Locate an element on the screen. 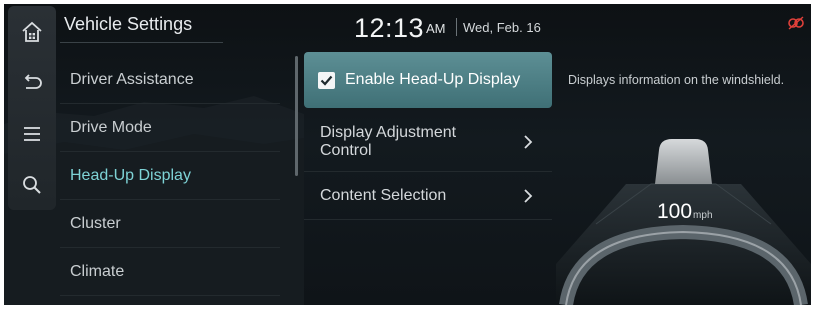 This screenshot has height=309, width=815. menu-item-label: Climate is located at coordinates (97, 271).